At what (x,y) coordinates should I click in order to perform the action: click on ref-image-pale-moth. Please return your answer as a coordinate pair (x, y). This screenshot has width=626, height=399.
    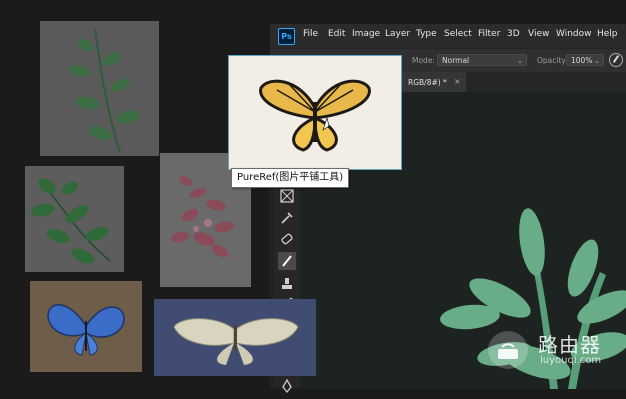
    Looking at the image, I should click on (235, 337).